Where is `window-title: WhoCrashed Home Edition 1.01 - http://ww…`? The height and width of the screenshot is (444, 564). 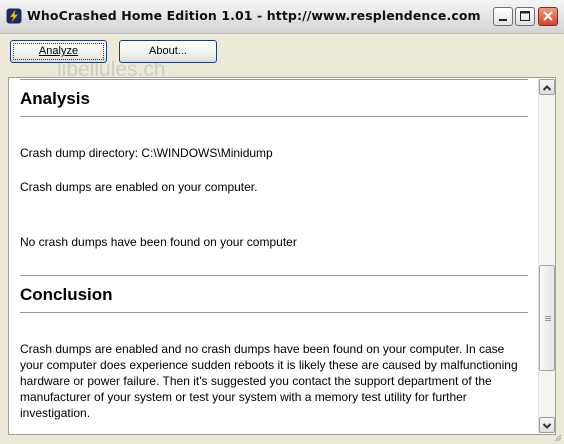
window-title: WhoCrashed Home Edition 1.01 - http://ww… is located at coordinates (254, 15).